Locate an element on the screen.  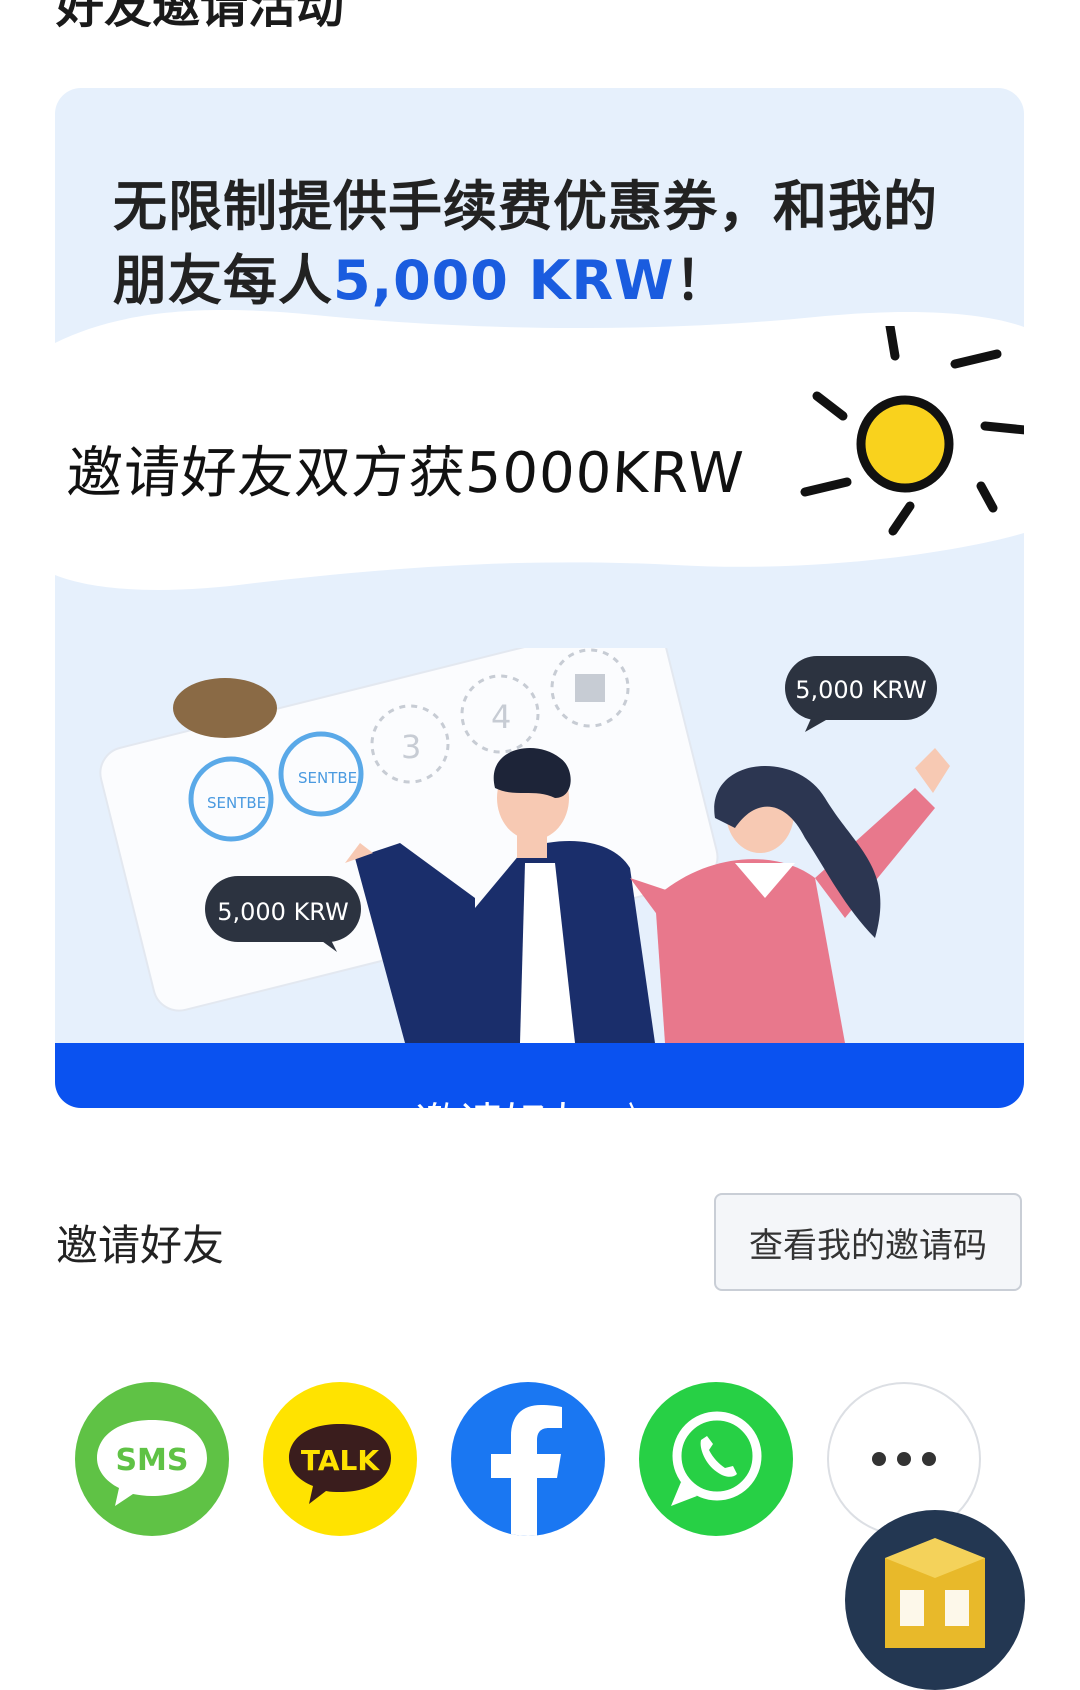
svg-text: SMS is located at coordinates (151, 1460).